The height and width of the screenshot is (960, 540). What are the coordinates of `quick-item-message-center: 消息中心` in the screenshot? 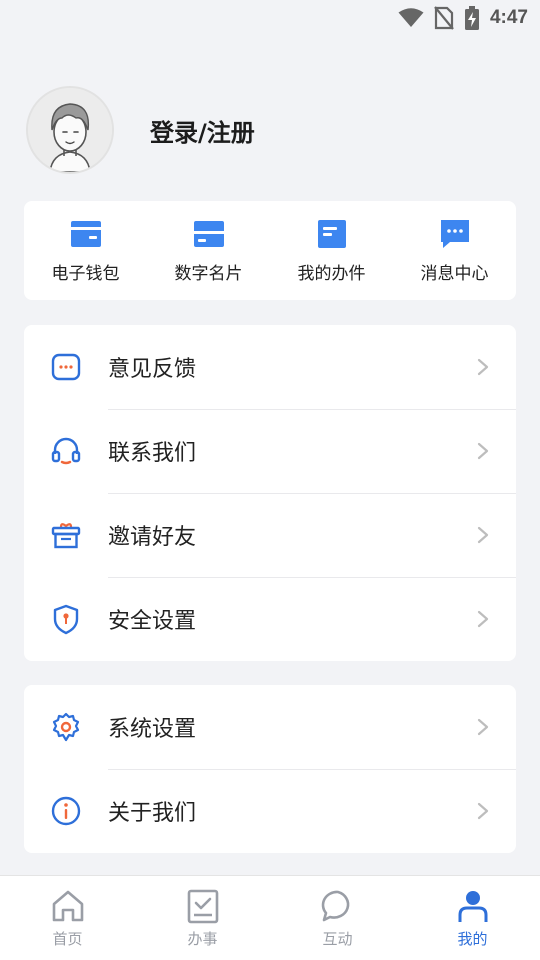 It's located at (454, 250).